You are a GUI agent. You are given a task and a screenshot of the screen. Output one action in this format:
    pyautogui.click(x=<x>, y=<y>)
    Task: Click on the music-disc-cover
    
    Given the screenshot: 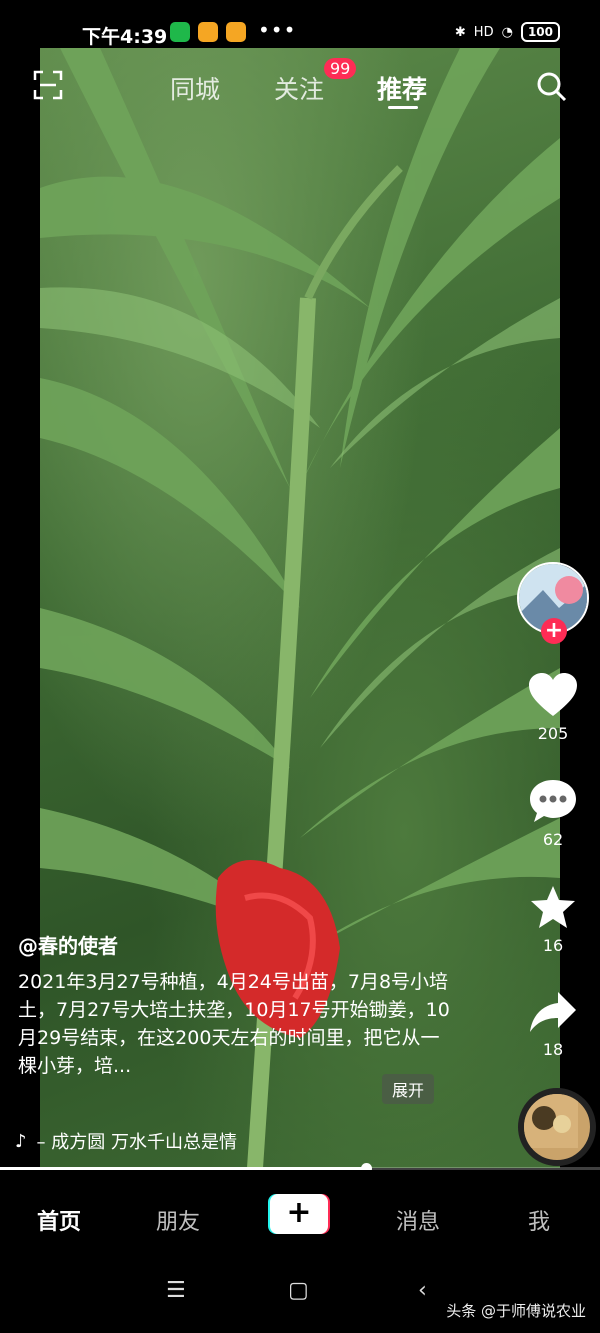 What is the action you would take?
    pyautogui.click(x=551, y=1121)
    